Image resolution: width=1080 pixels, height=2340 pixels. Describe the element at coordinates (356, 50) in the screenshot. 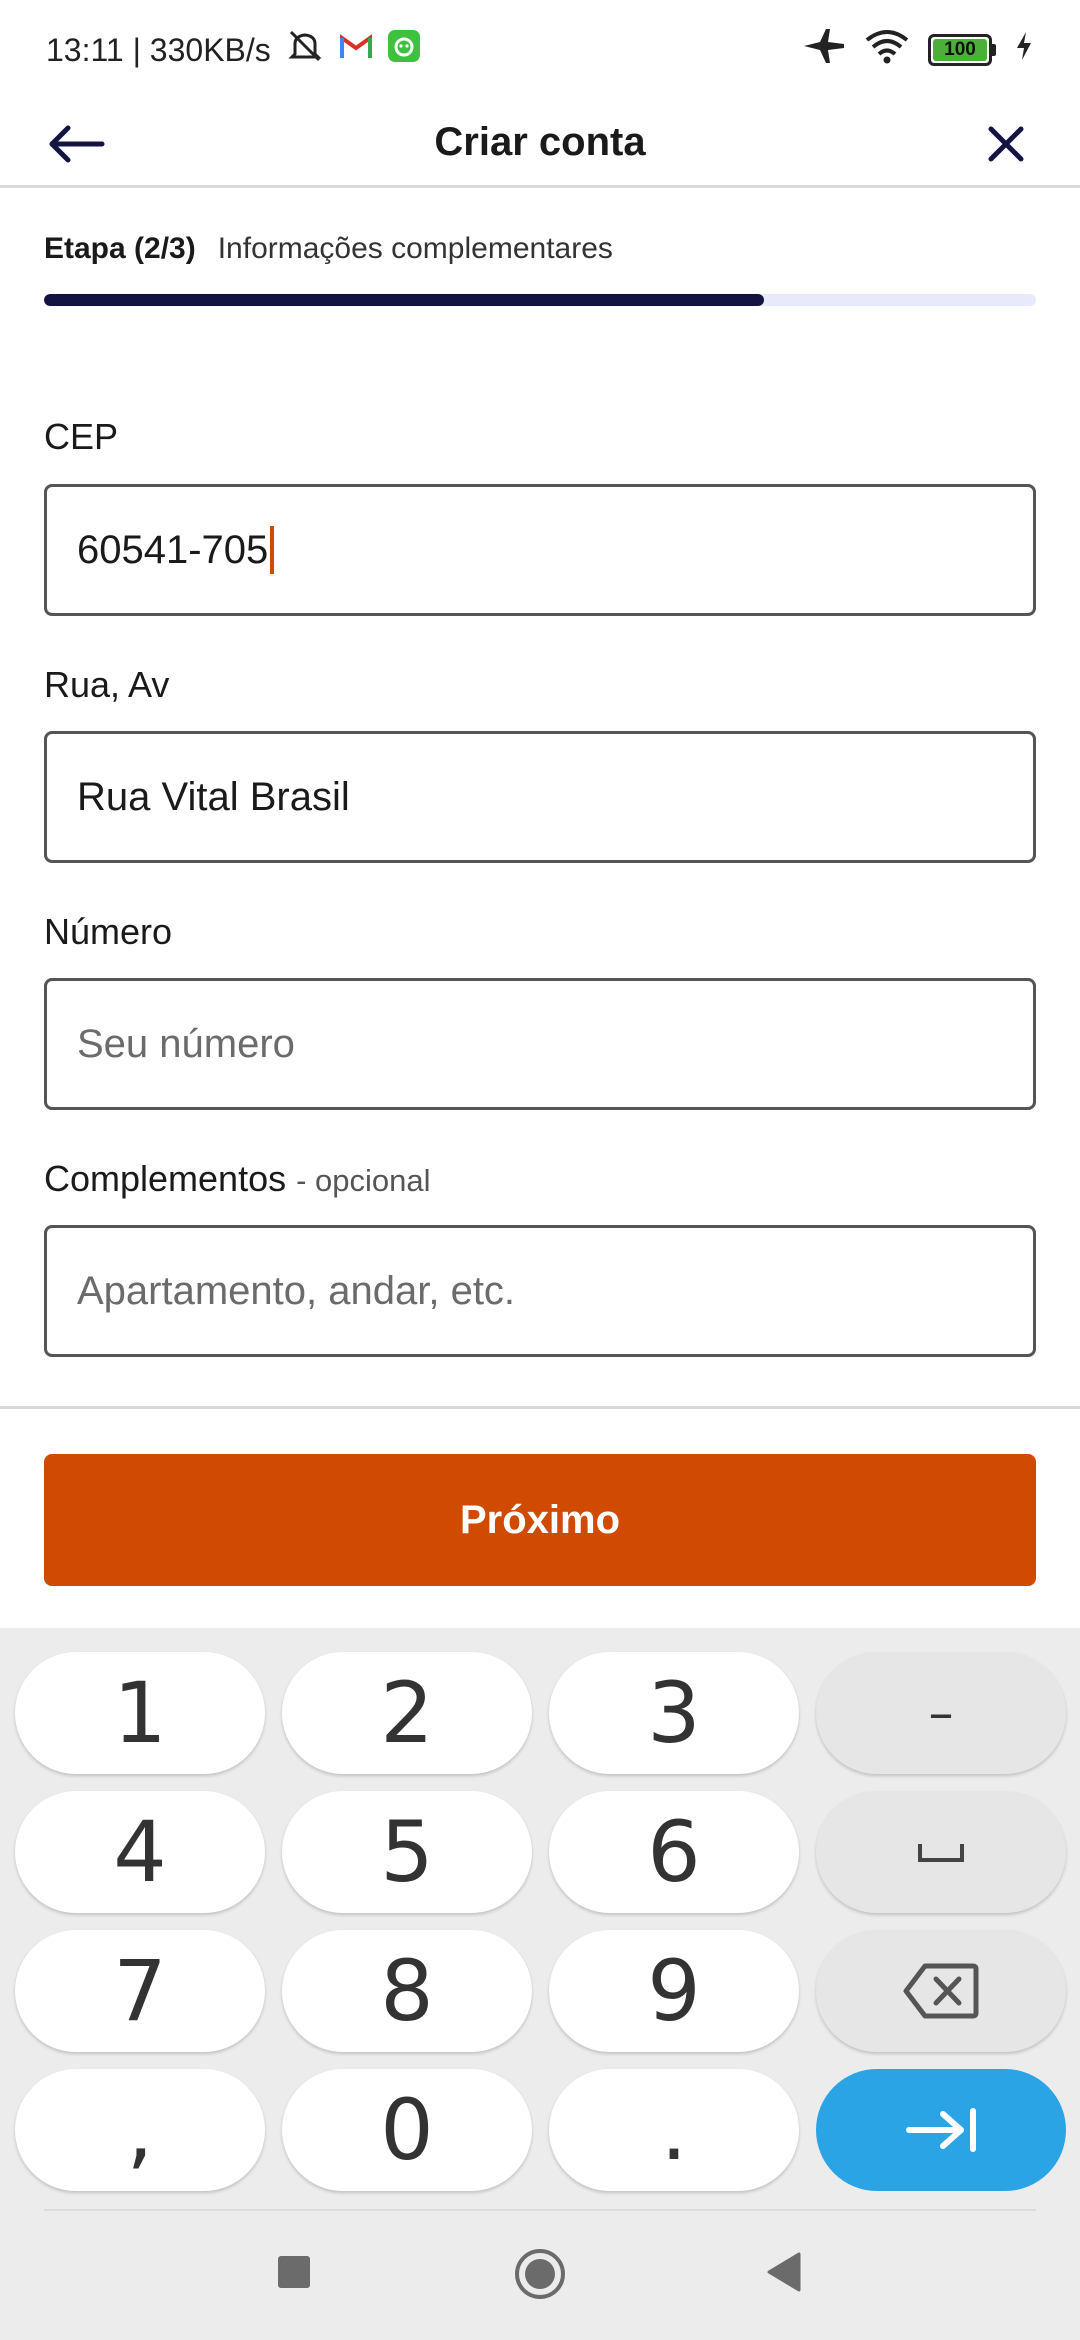

I see `gmail-icon` at that location.